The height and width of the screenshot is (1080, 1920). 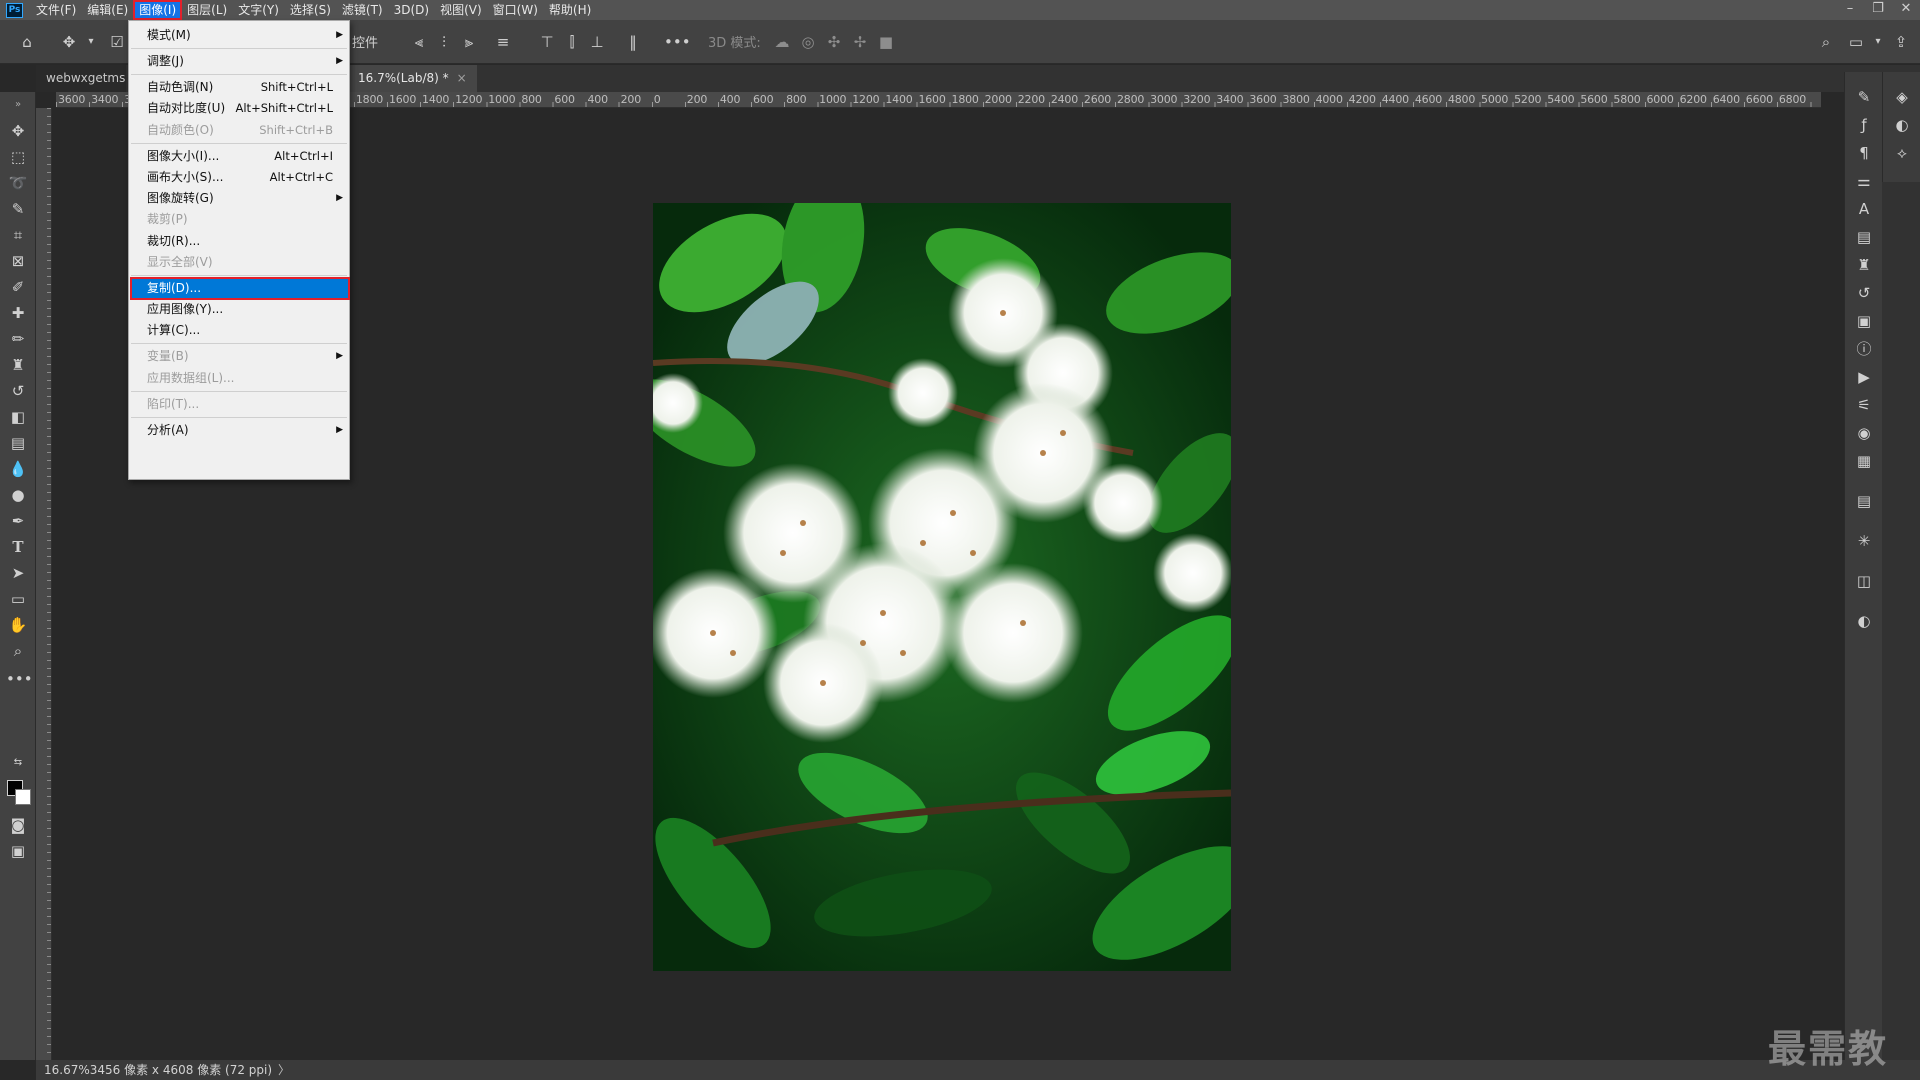 What do you see at coordinates (117, 42) in the screenshot?
I see `auto-select-checkbox: ☑` at bounding box center [117, 42].